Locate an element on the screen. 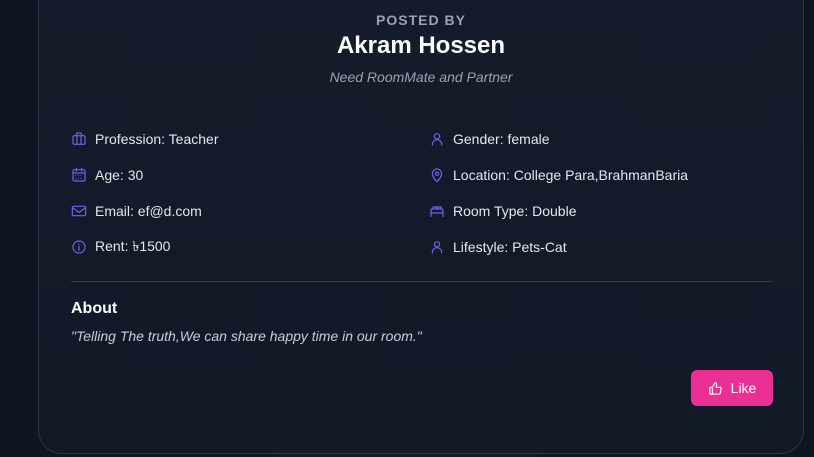 Image resolution: width=814 pixels, height=457 pixels. age-text: Age: 30 is located at coordinates (119, 175).